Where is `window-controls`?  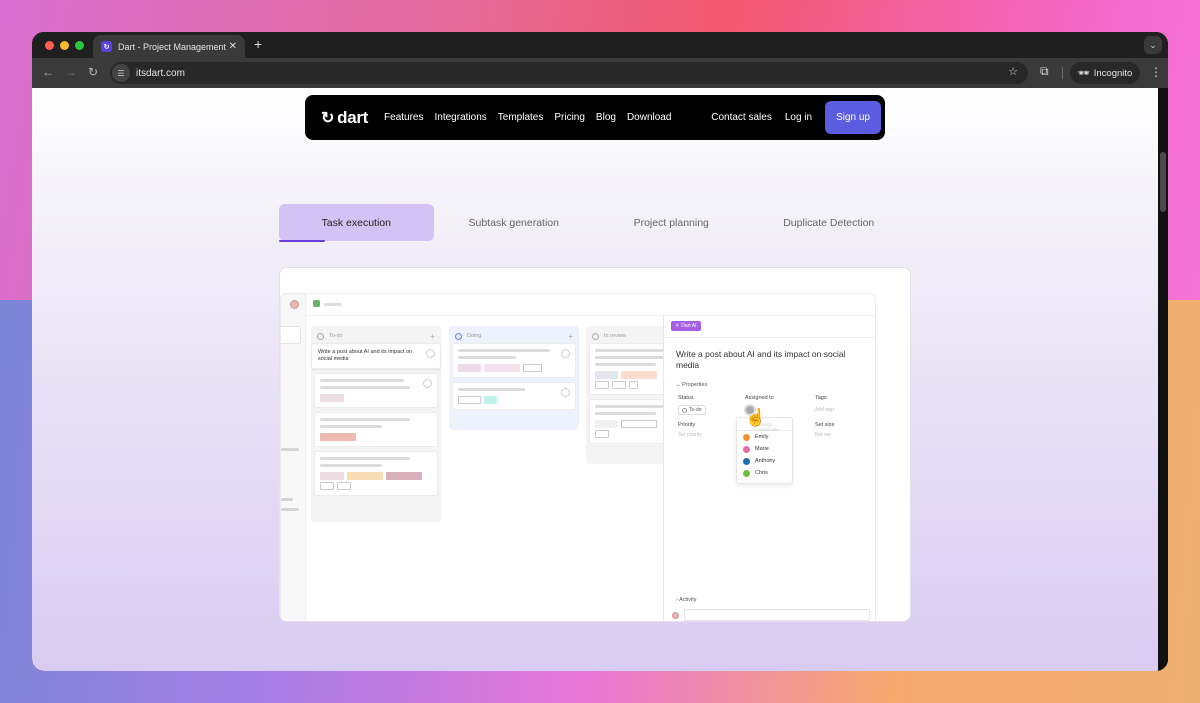
window-controls is located at coordinates (64, 45).